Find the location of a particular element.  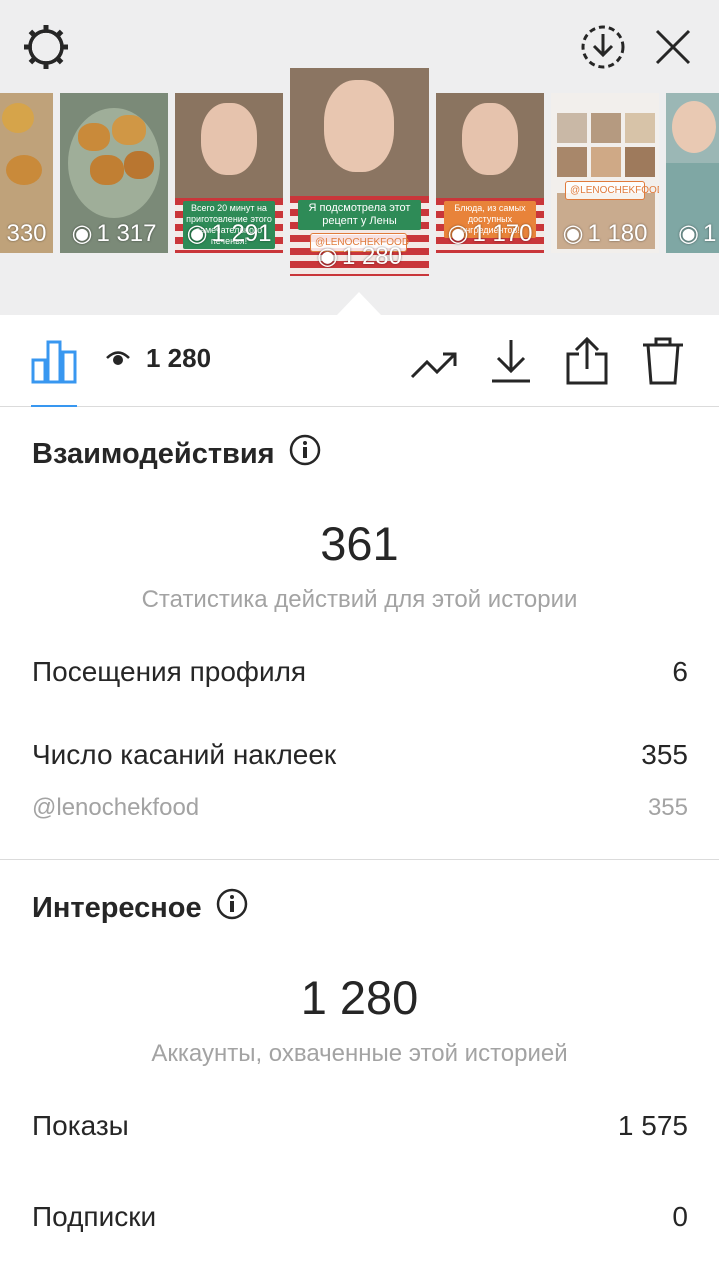

stat-label: Посещения профиля is located at coordinates (169, 671).